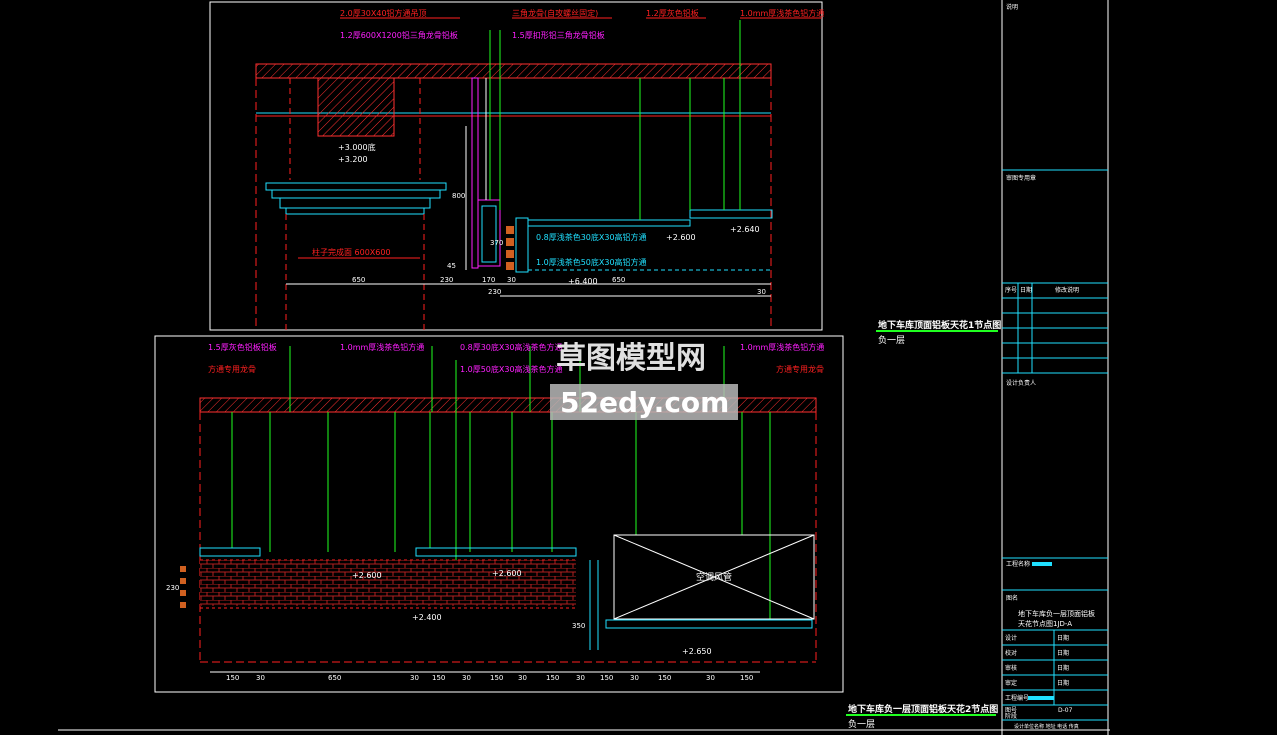  What do you see at coordinates (578, 626) in the screenshot?
I see `dim-vertical: 350` at bounding box center [578, 626].